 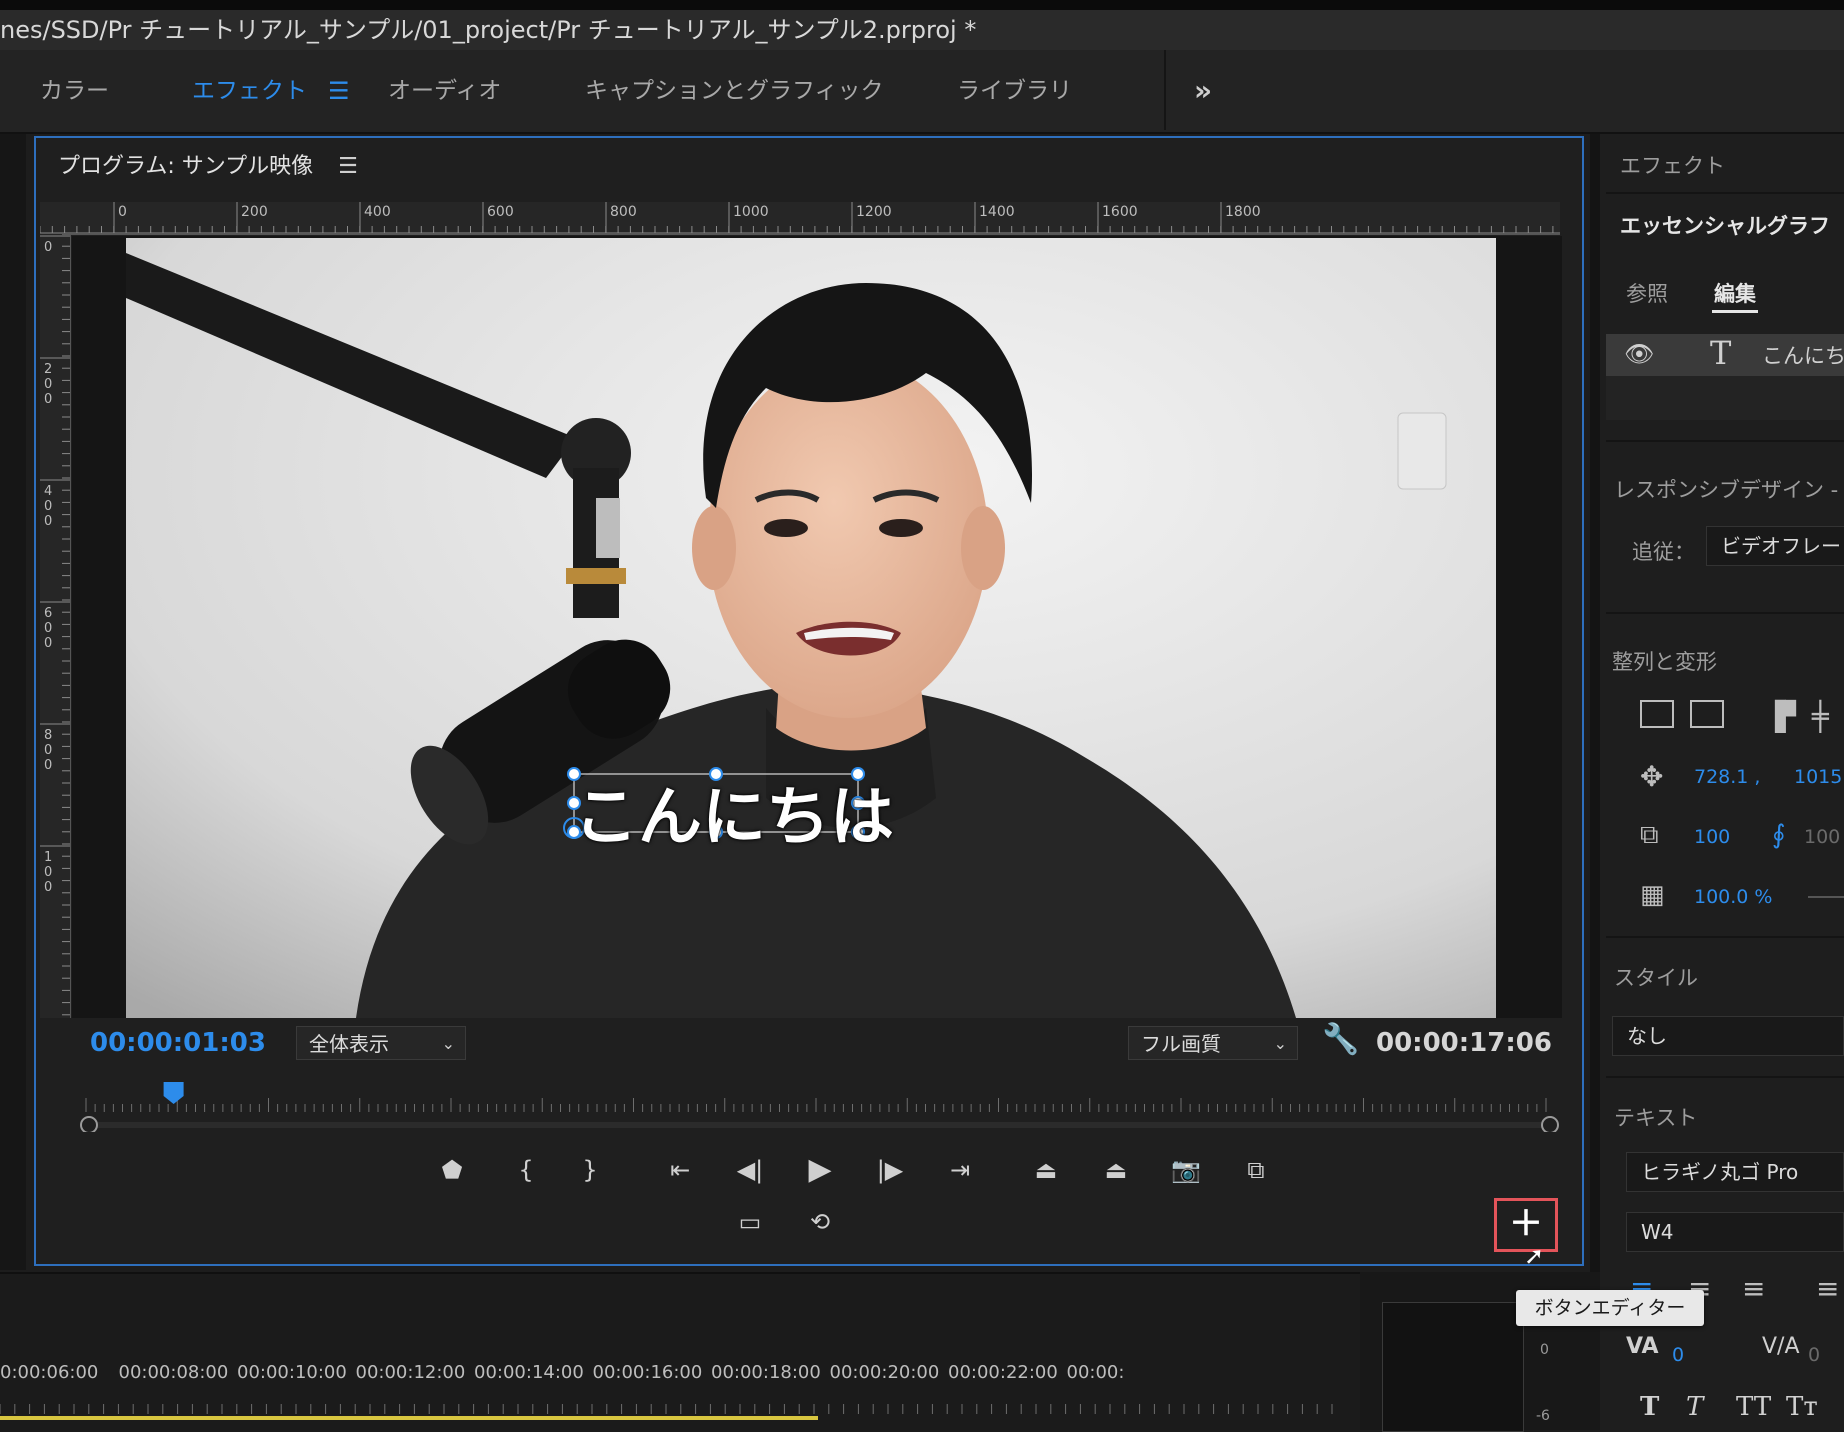 I want to click on lift-icon: ⏏, so click(x=1046, y=1170).